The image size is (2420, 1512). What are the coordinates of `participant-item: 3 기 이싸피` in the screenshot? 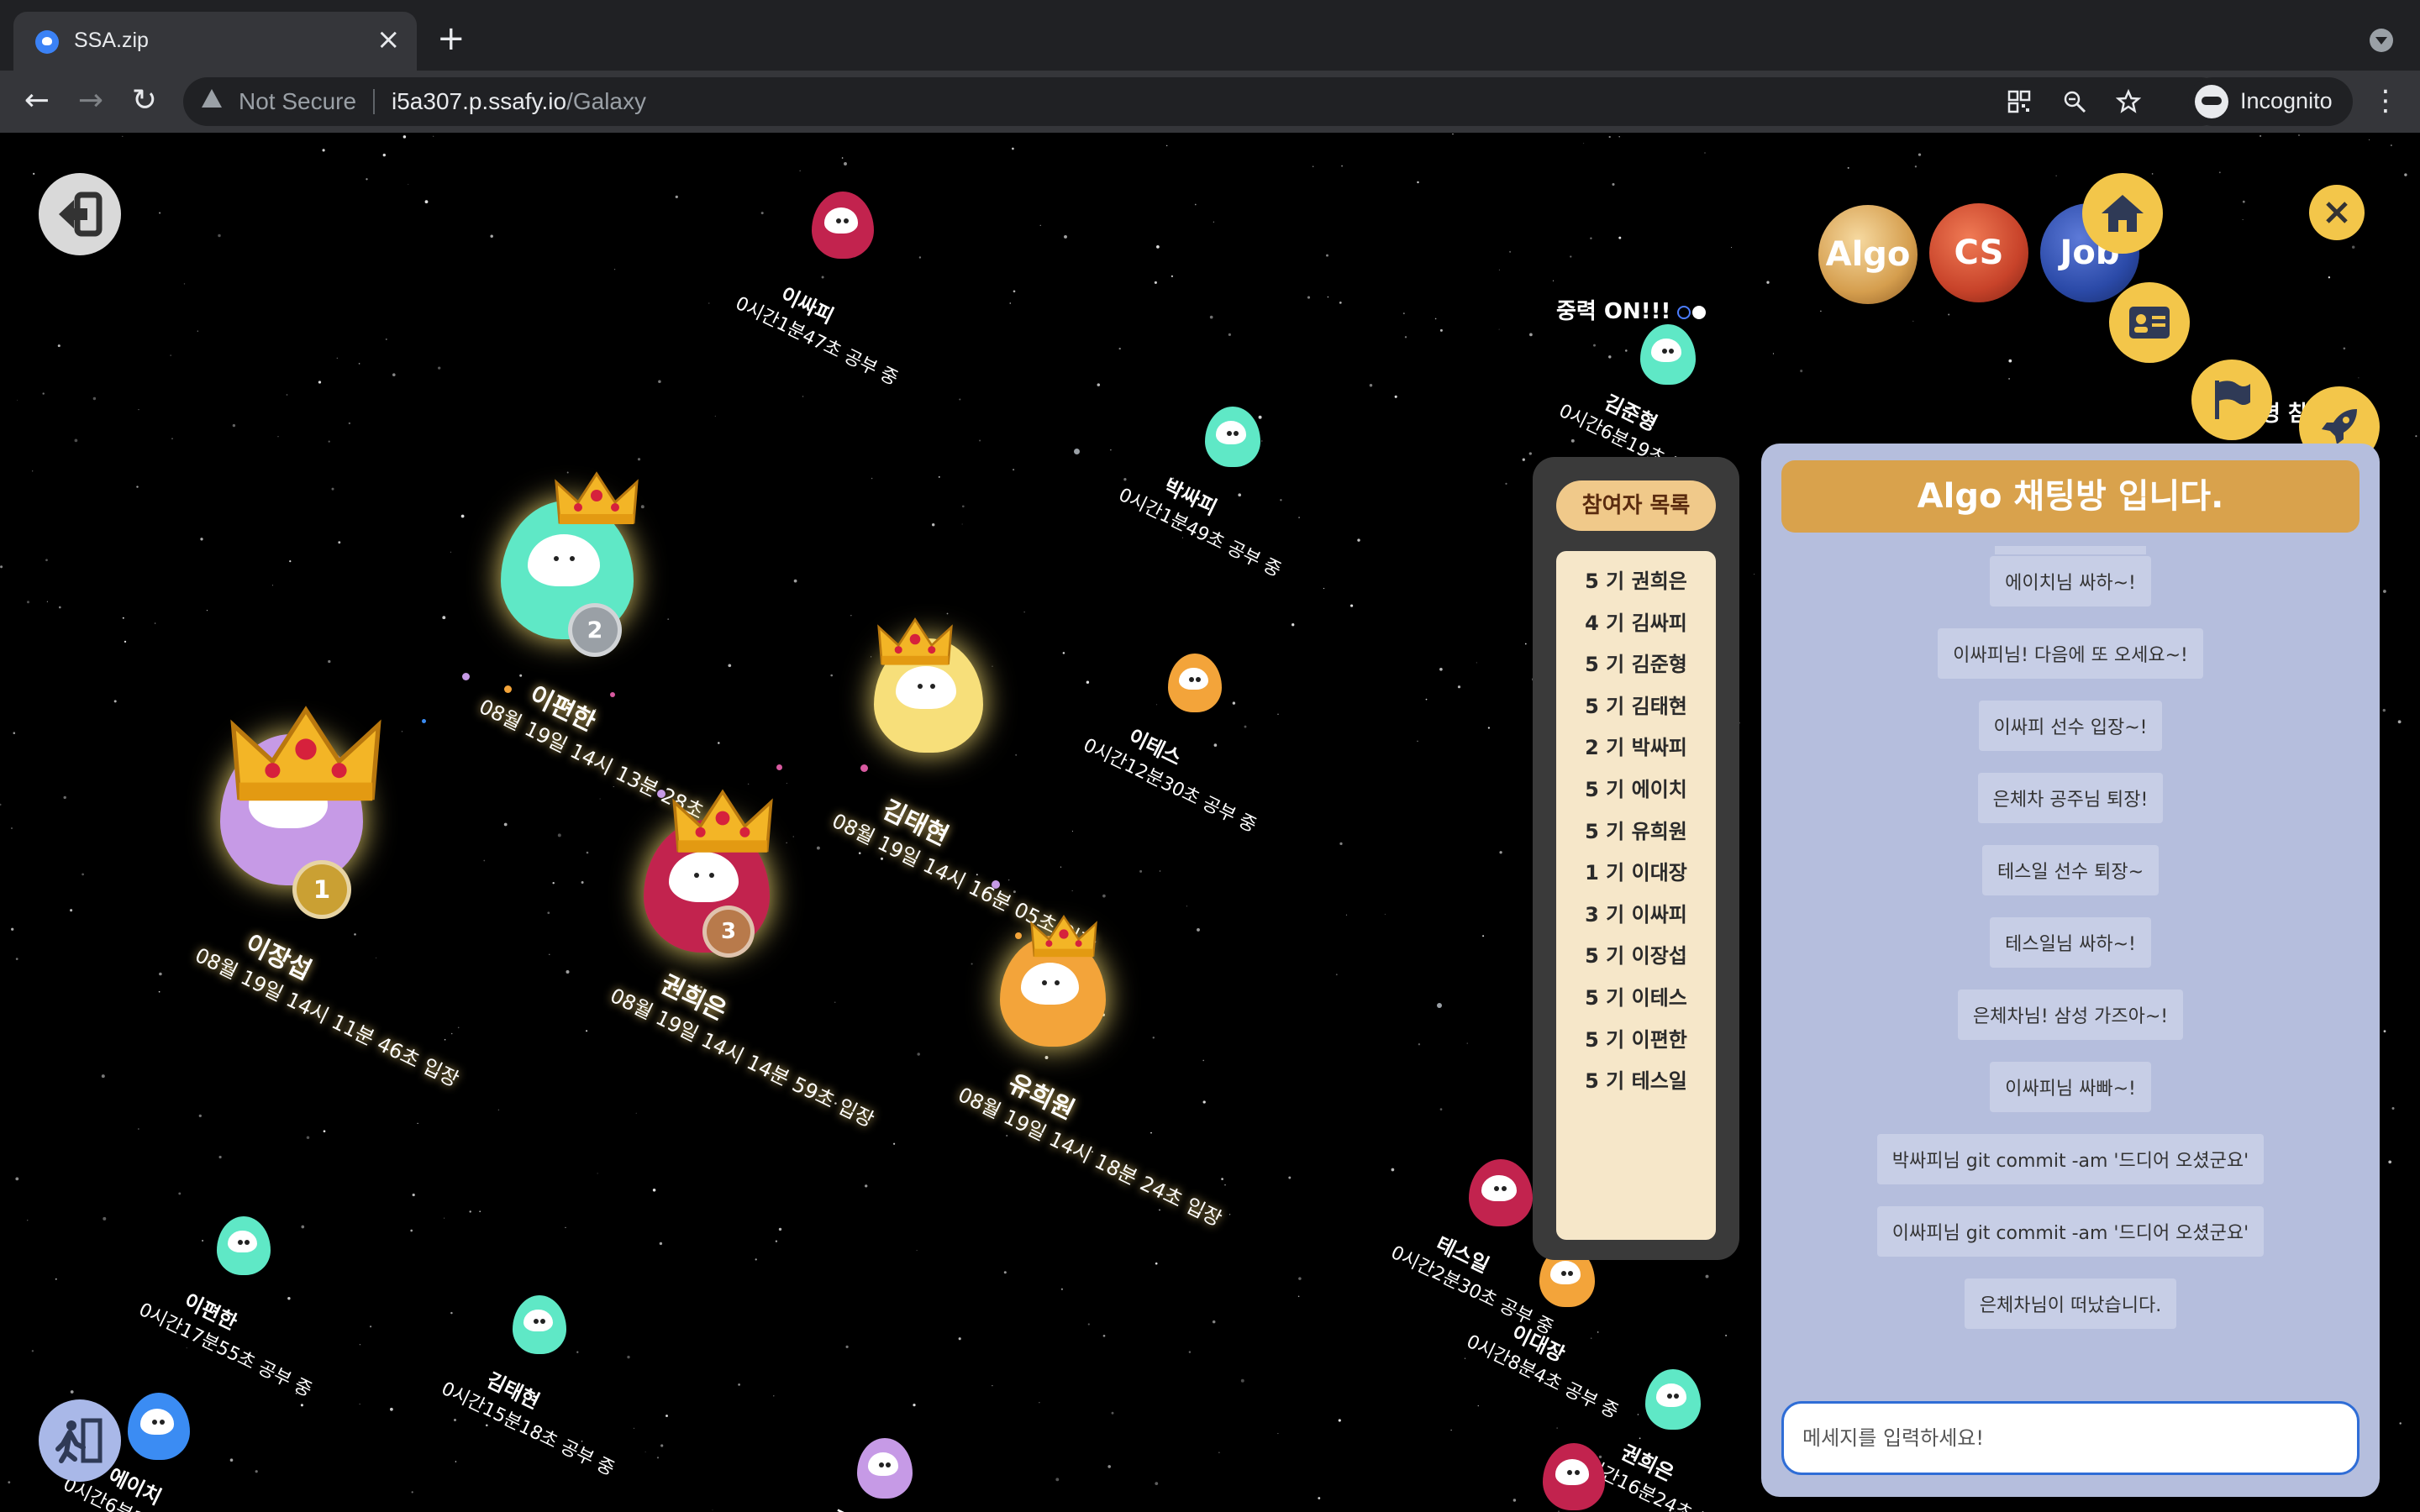 It's located at (1636, 914).